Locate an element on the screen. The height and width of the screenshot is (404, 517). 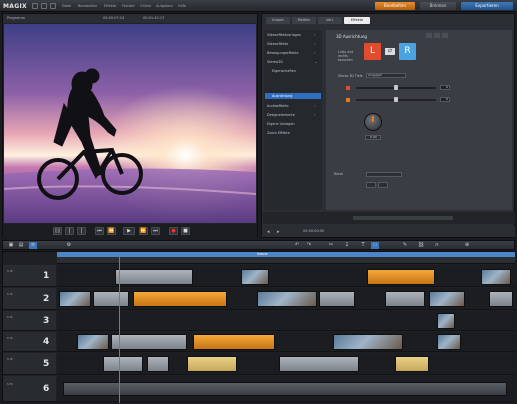
sidebar-item-audio-effects: Audioeffekte is located at coordinates (278, 106).